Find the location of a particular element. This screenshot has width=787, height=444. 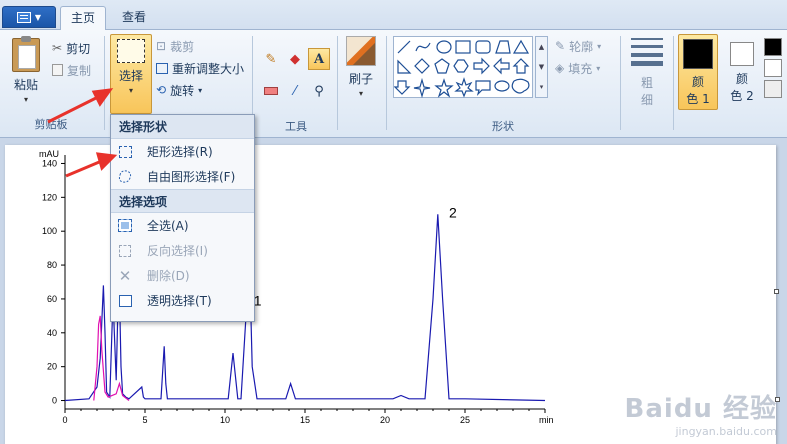

magnifier-tool: ⚲ is located at coordinates (319, 91).